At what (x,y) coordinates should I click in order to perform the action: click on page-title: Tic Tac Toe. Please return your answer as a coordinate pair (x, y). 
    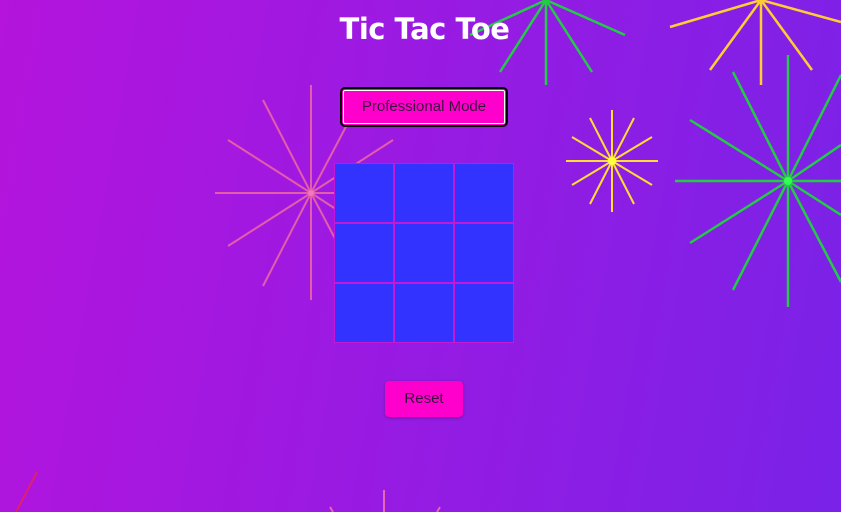
    Looking at the image, I should click on (424, 29).